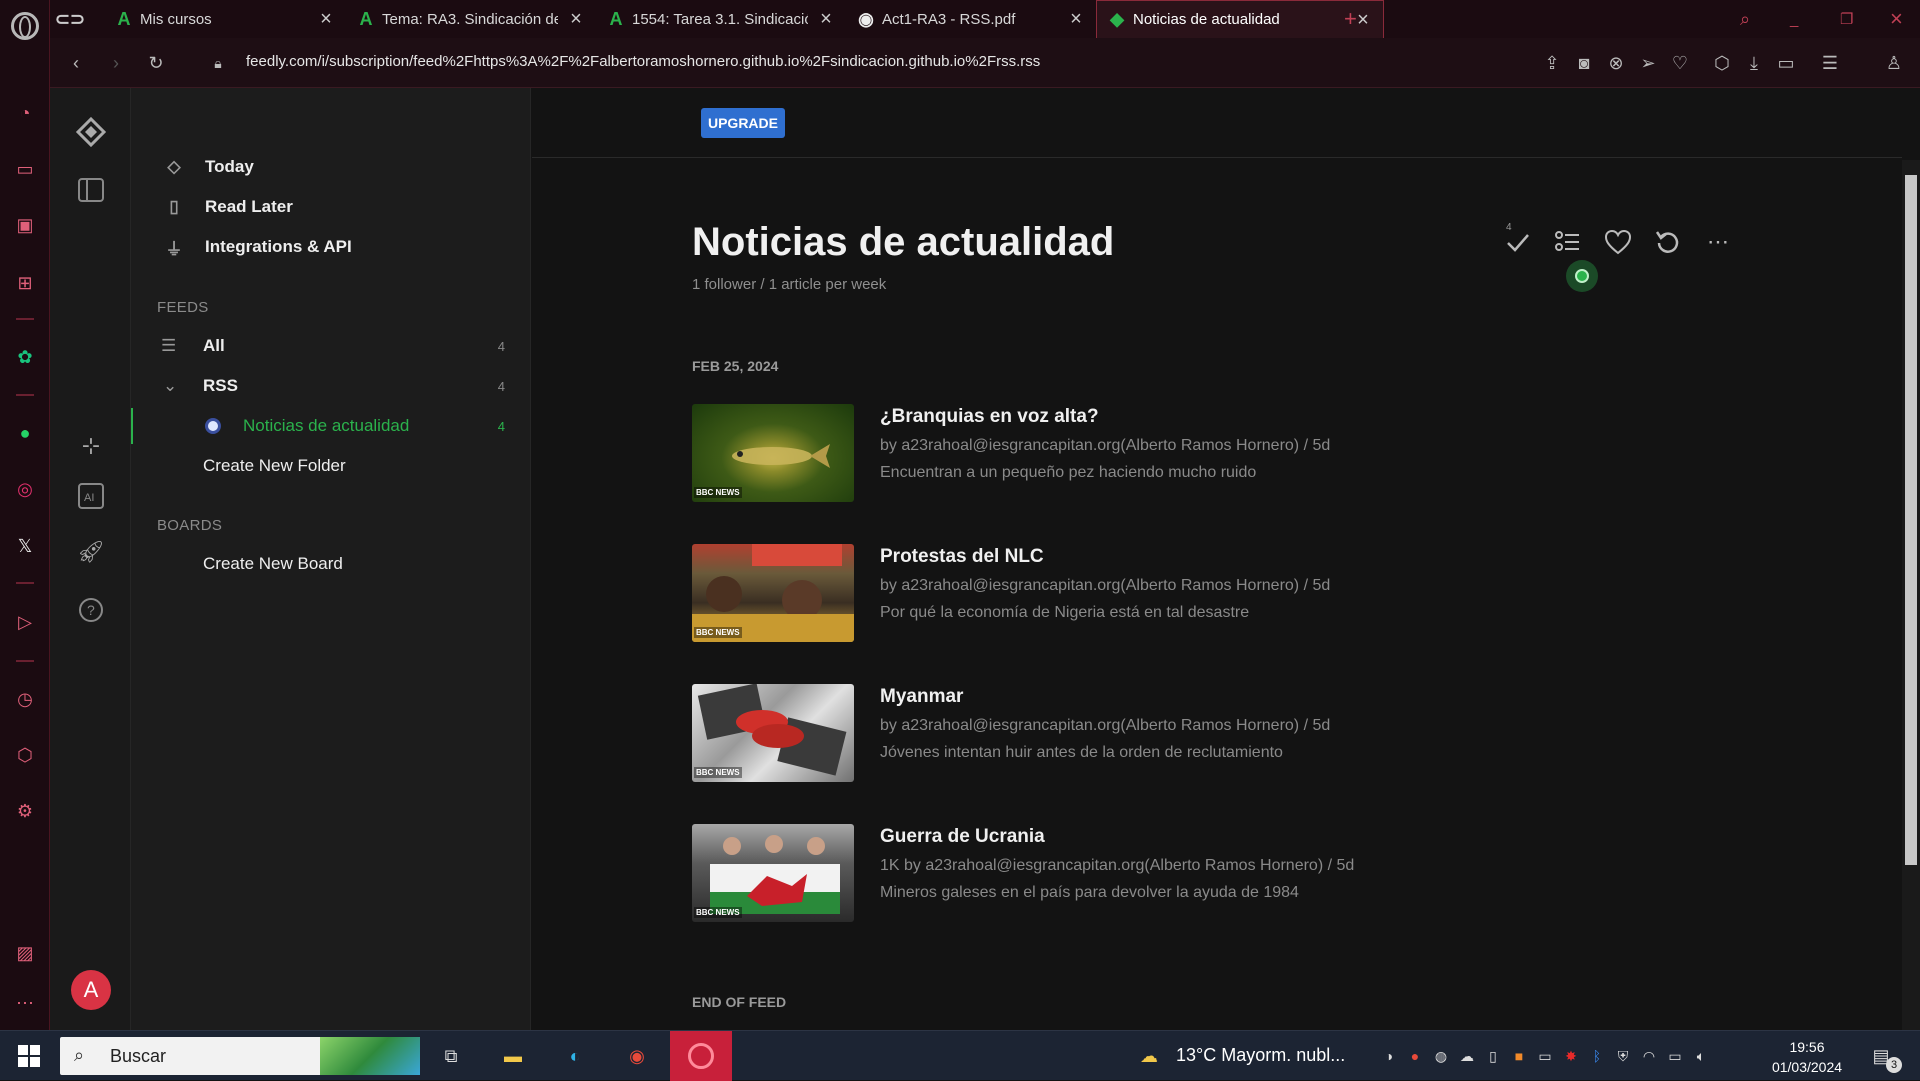  I want to click on opera-logo-icon, so click(25, 26).